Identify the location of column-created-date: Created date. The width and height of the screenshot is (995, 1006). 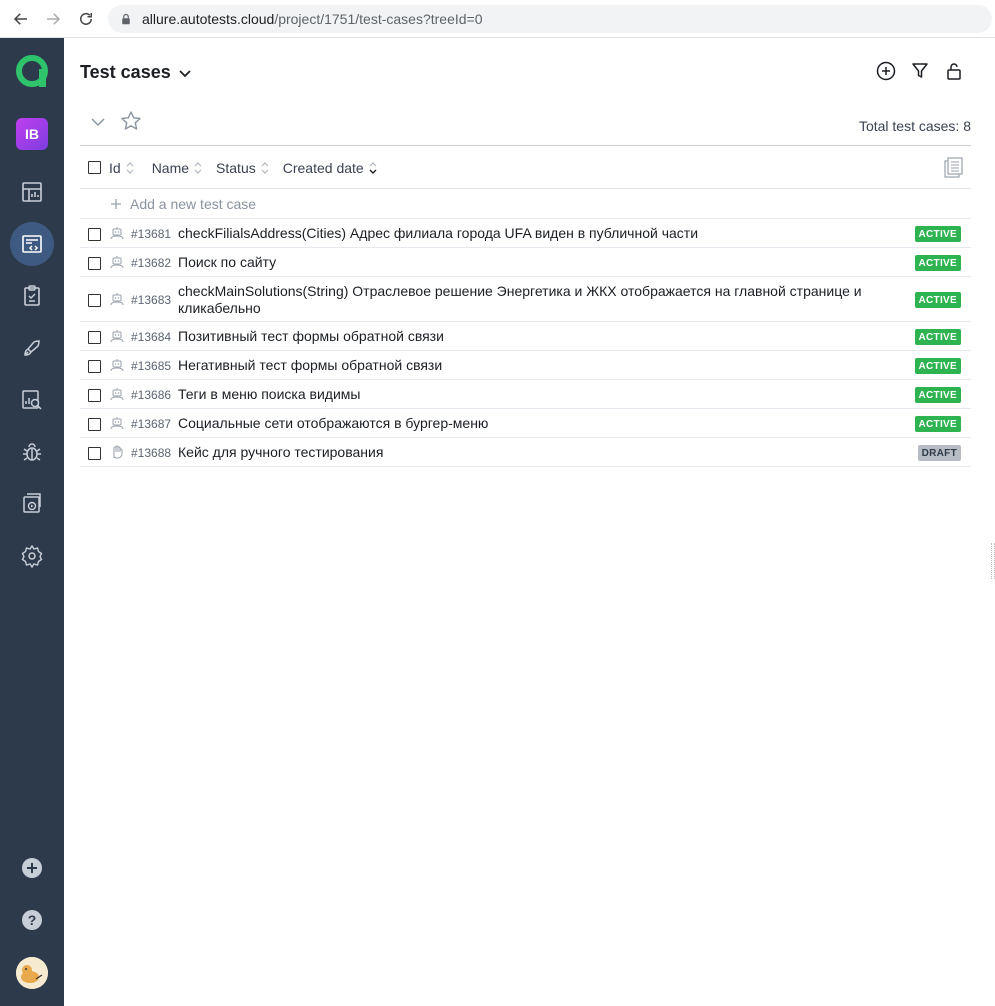
(330, 168).